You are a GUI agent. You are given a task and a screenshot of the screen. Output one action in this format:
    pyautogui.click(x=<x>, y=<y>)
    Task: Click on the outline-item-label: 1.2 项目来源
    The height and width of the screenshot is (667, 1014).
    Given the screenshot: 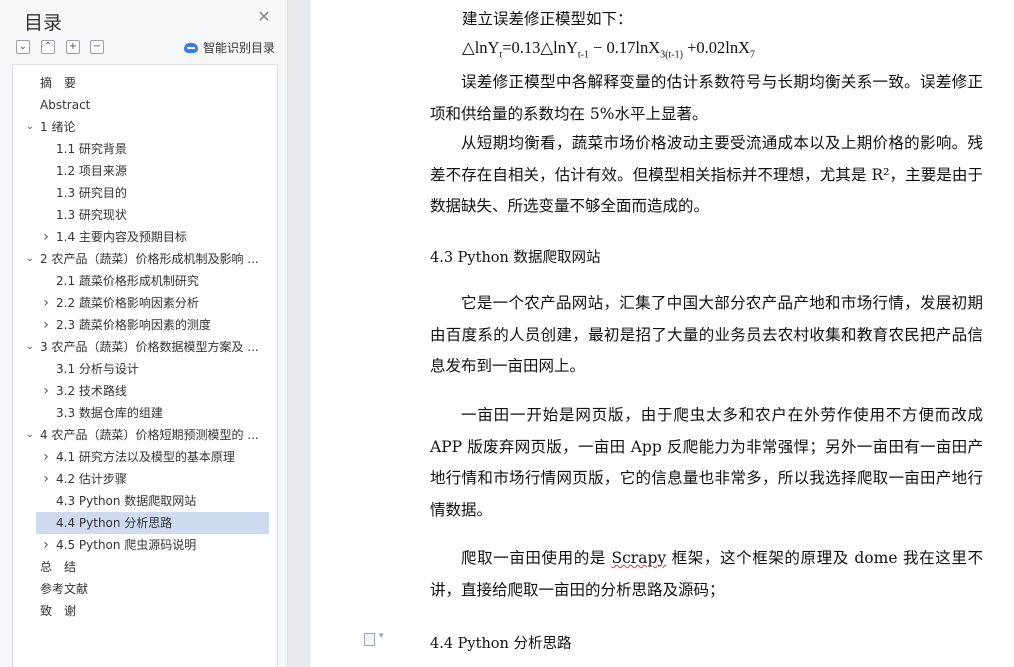 What is the action you would take?
    pyautogui.click(x=91, y=171)
    